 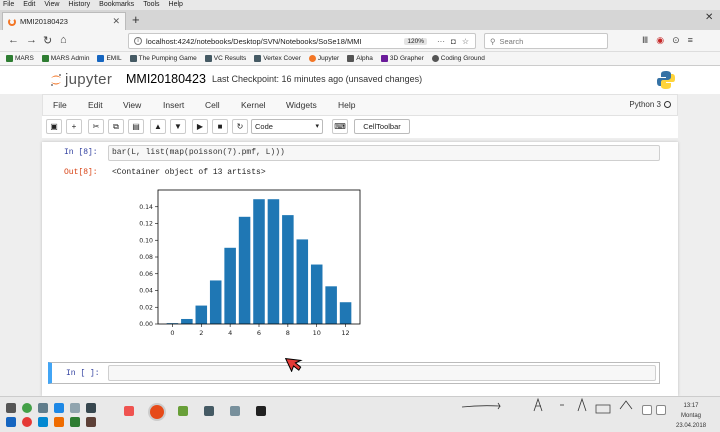 What do you see at coordinates (166, 79) in the screenshot?
I see `notebook-name: MMI20180423` at bounding box center [166, 79].